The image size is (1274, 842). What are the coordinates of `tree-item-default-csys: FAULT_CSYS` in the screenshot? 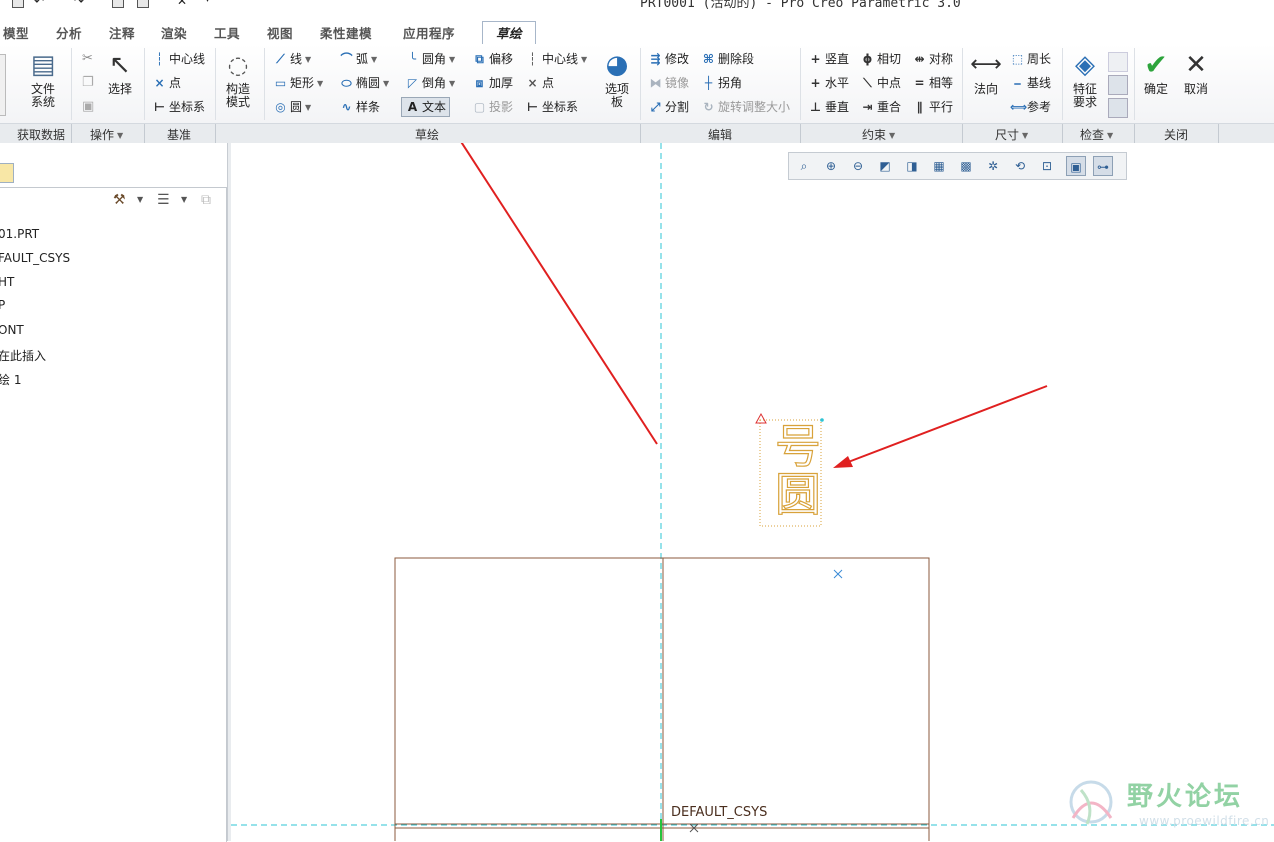 It's located at (35, 258).